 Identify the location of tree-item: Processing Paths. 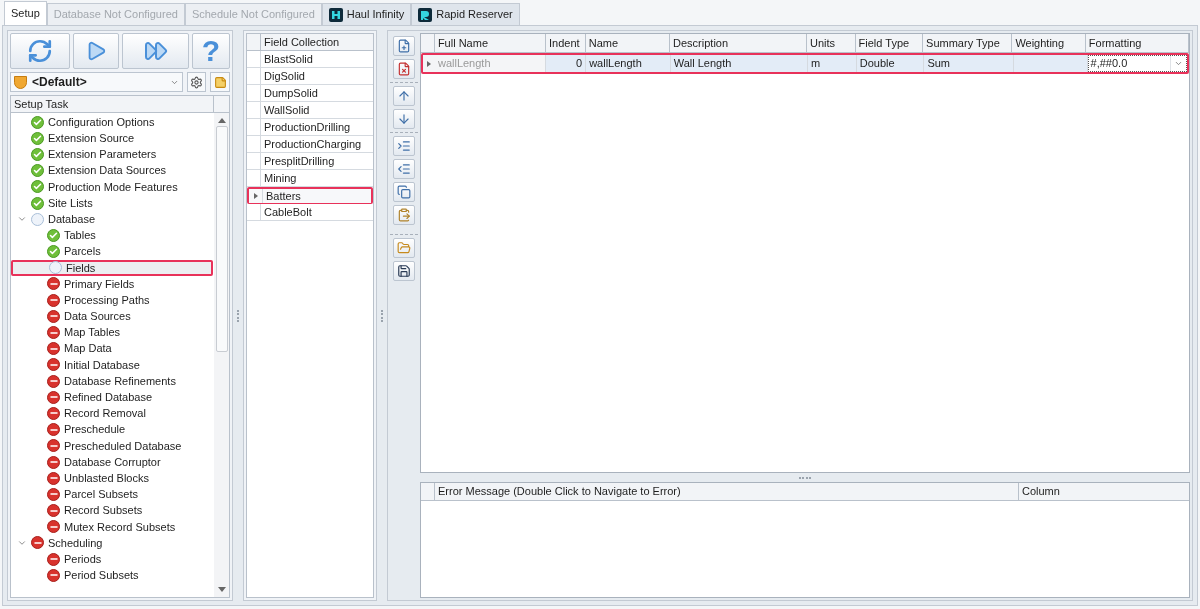
(112, 300).